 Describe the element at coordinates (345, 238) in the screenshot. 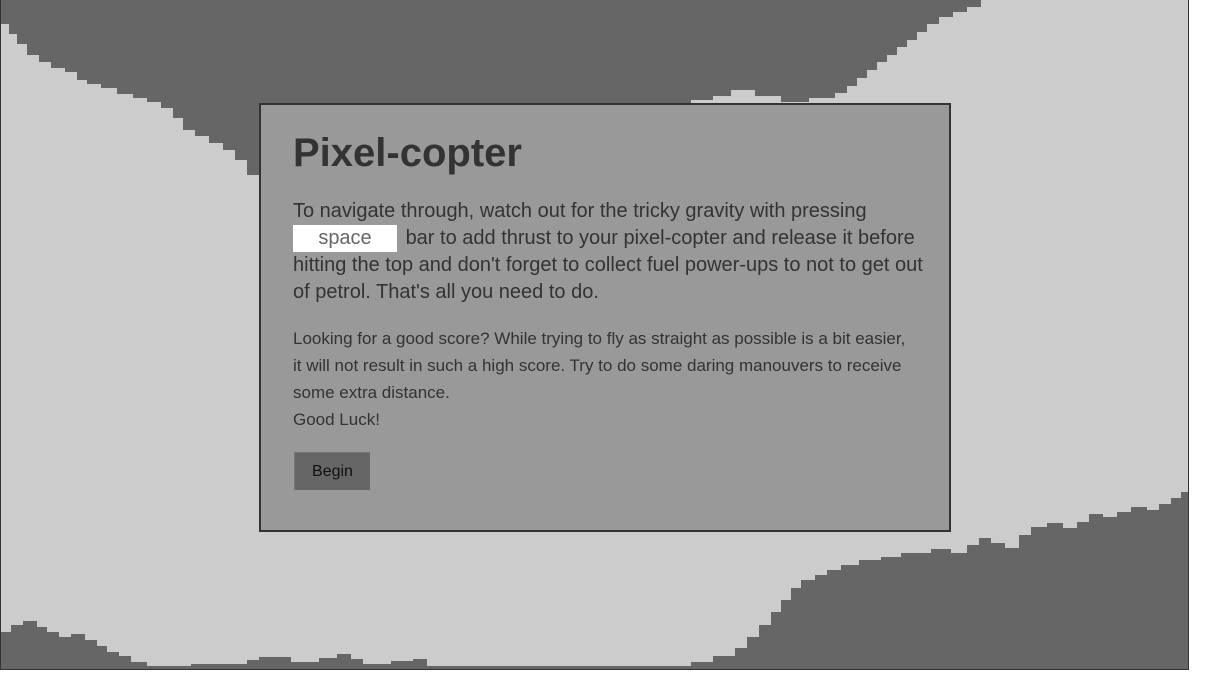

I see `space-key-badge: space` at that location.